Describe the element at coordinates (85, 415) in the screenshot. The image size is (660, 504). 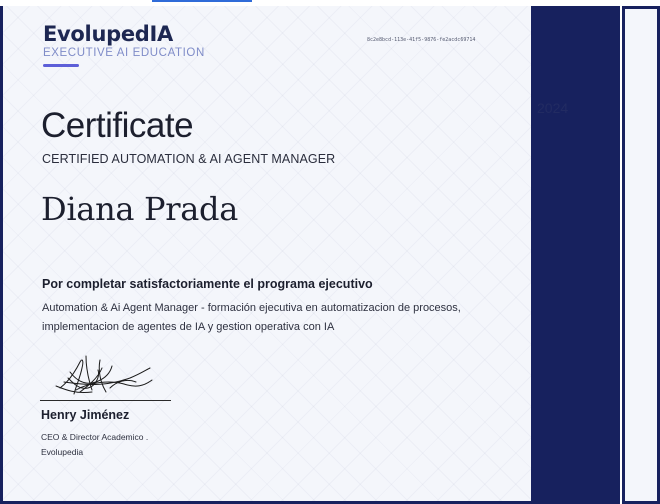
I see `signer-name: Henry Jiménez` at that location.